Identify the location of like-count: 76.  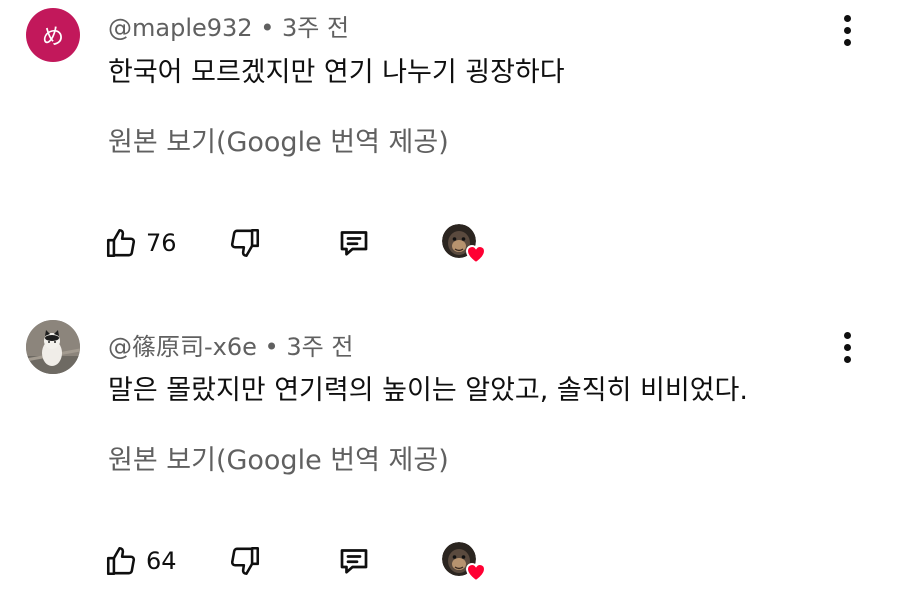
(161, 243).